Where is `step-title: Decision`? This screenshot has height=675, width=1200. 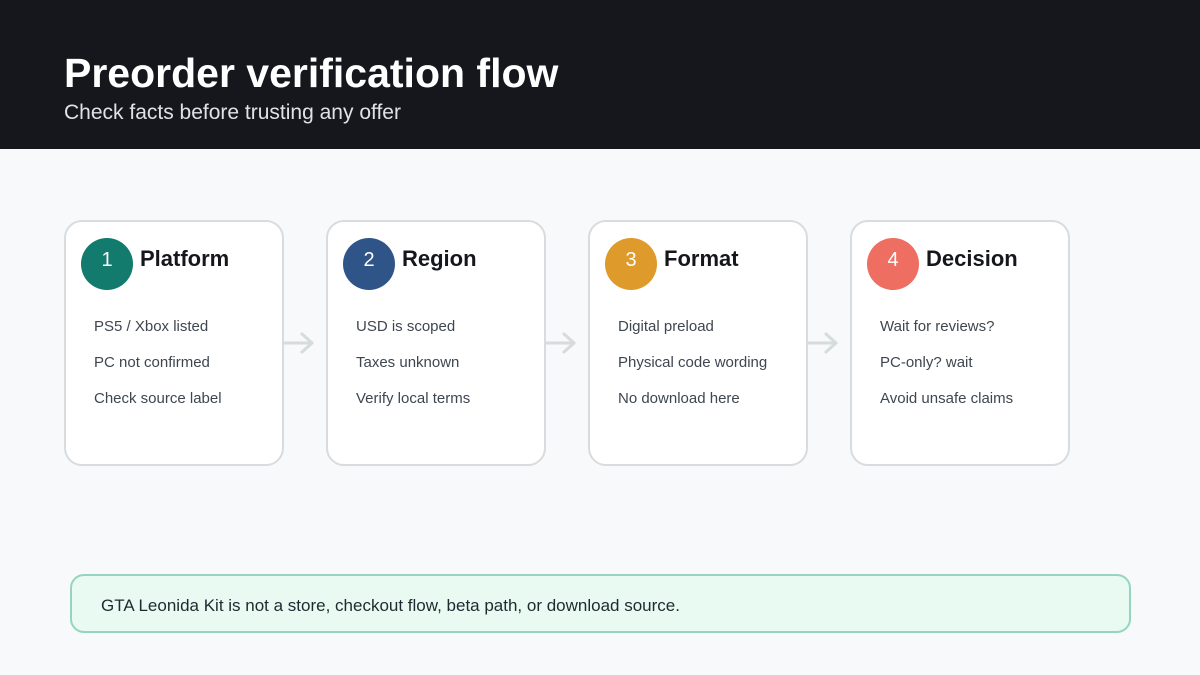
step-title: Decision is located at coordinates (972, 258).